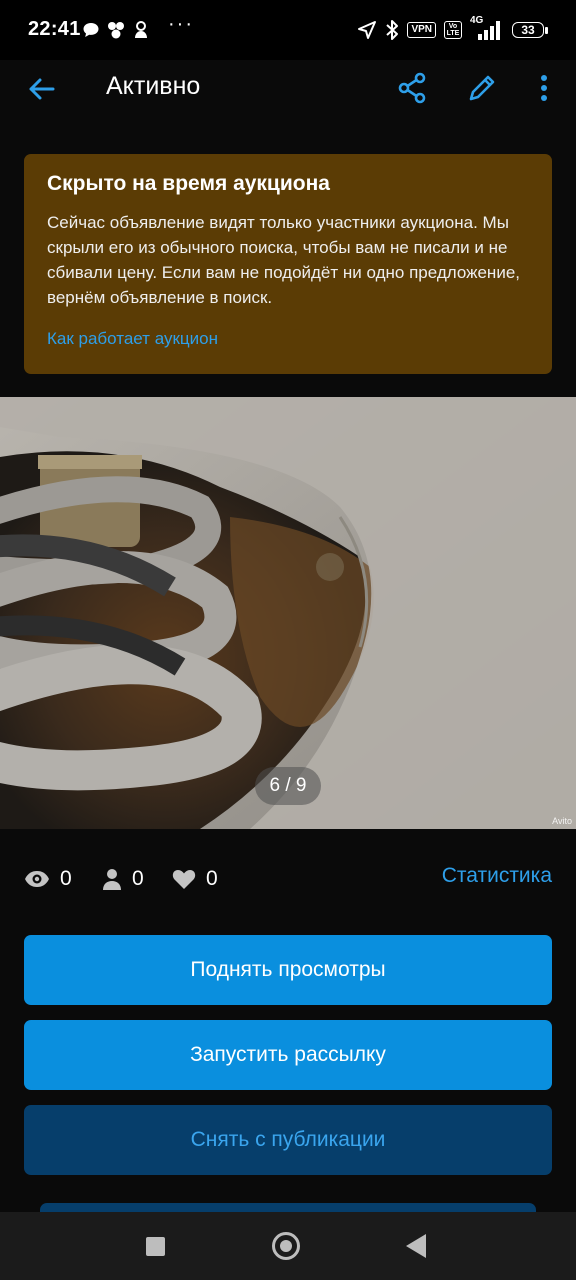 This screenshot has height=1280, width=576. What do you see at coordinates (212, 878) in the screenshot?
I see `favorites-count: 0` at bounding box center [212, 878].